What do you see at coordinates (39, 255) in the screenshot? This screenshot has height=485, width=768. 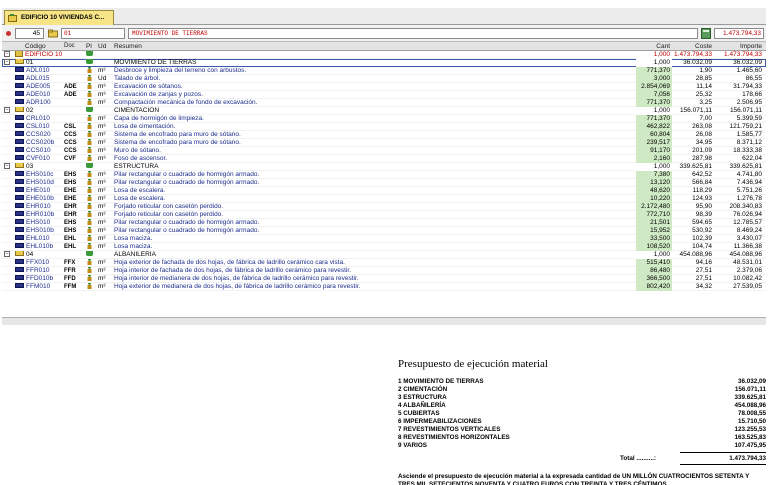 I see `chapter-code: 04` at bounding box center [39, 255].